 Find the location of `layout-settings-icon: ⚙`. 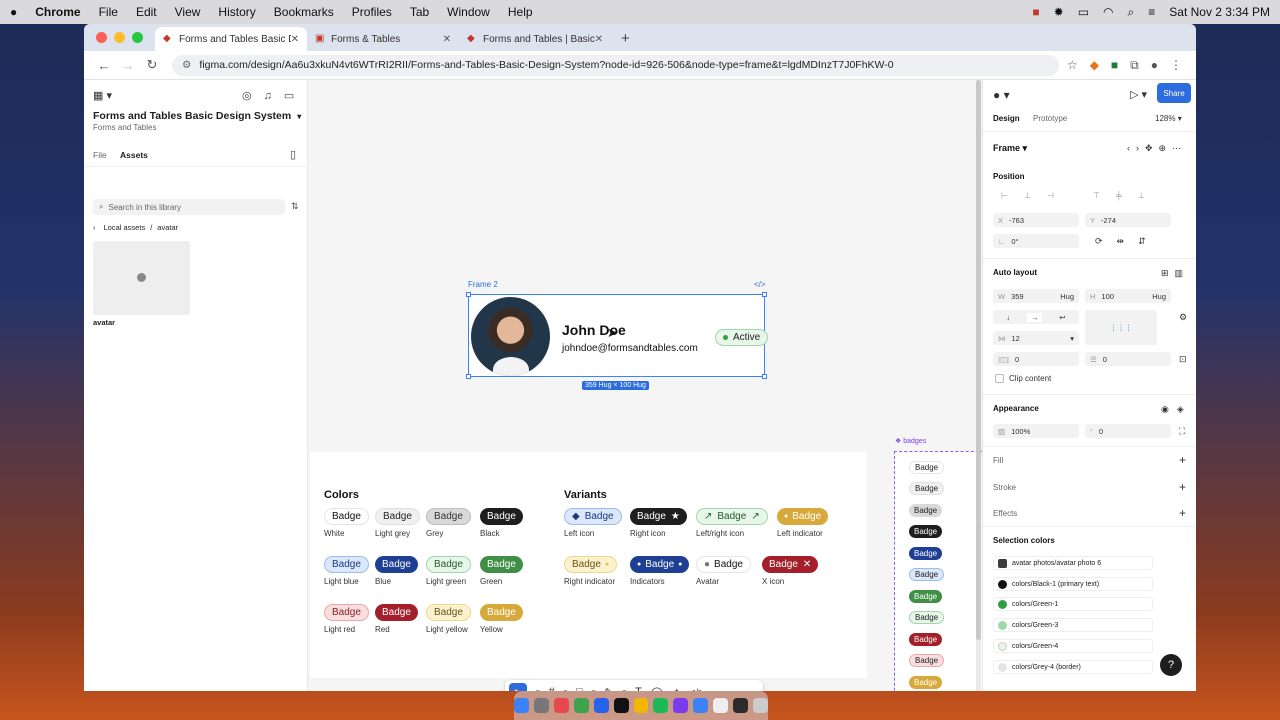

layout-settings-icon: ⚙ is located at coordinates (1183, 317).